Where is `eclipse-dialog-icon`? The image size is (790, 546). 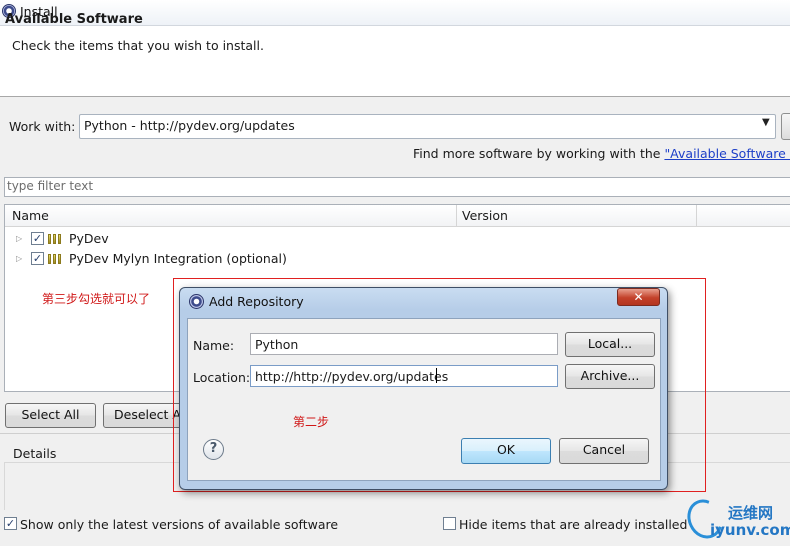 eclipse-dialog-icon is located at coordinates (196, 301).